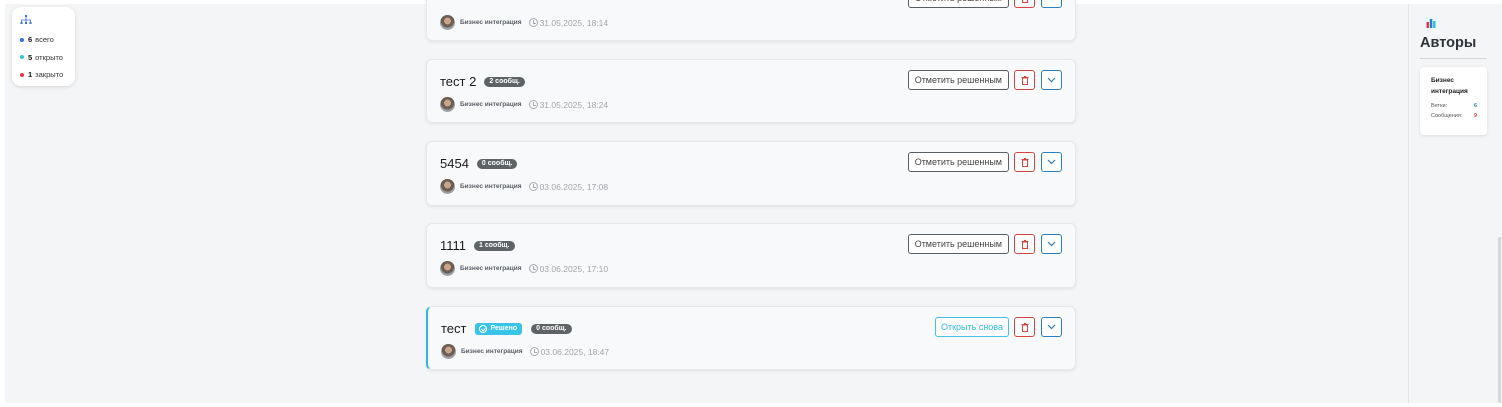  Describe the element at coordinates (1475, 116) in the screenshot. I see `messages-value: 9` at that location.